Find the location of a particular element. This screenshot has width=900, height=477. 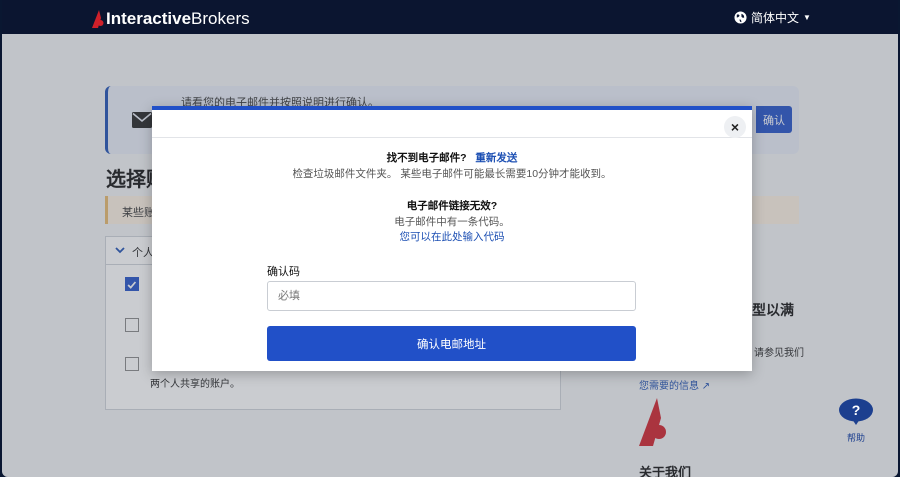

enter-code-link: 您可以在此处输入代码 is located at coordinates (452, 236).